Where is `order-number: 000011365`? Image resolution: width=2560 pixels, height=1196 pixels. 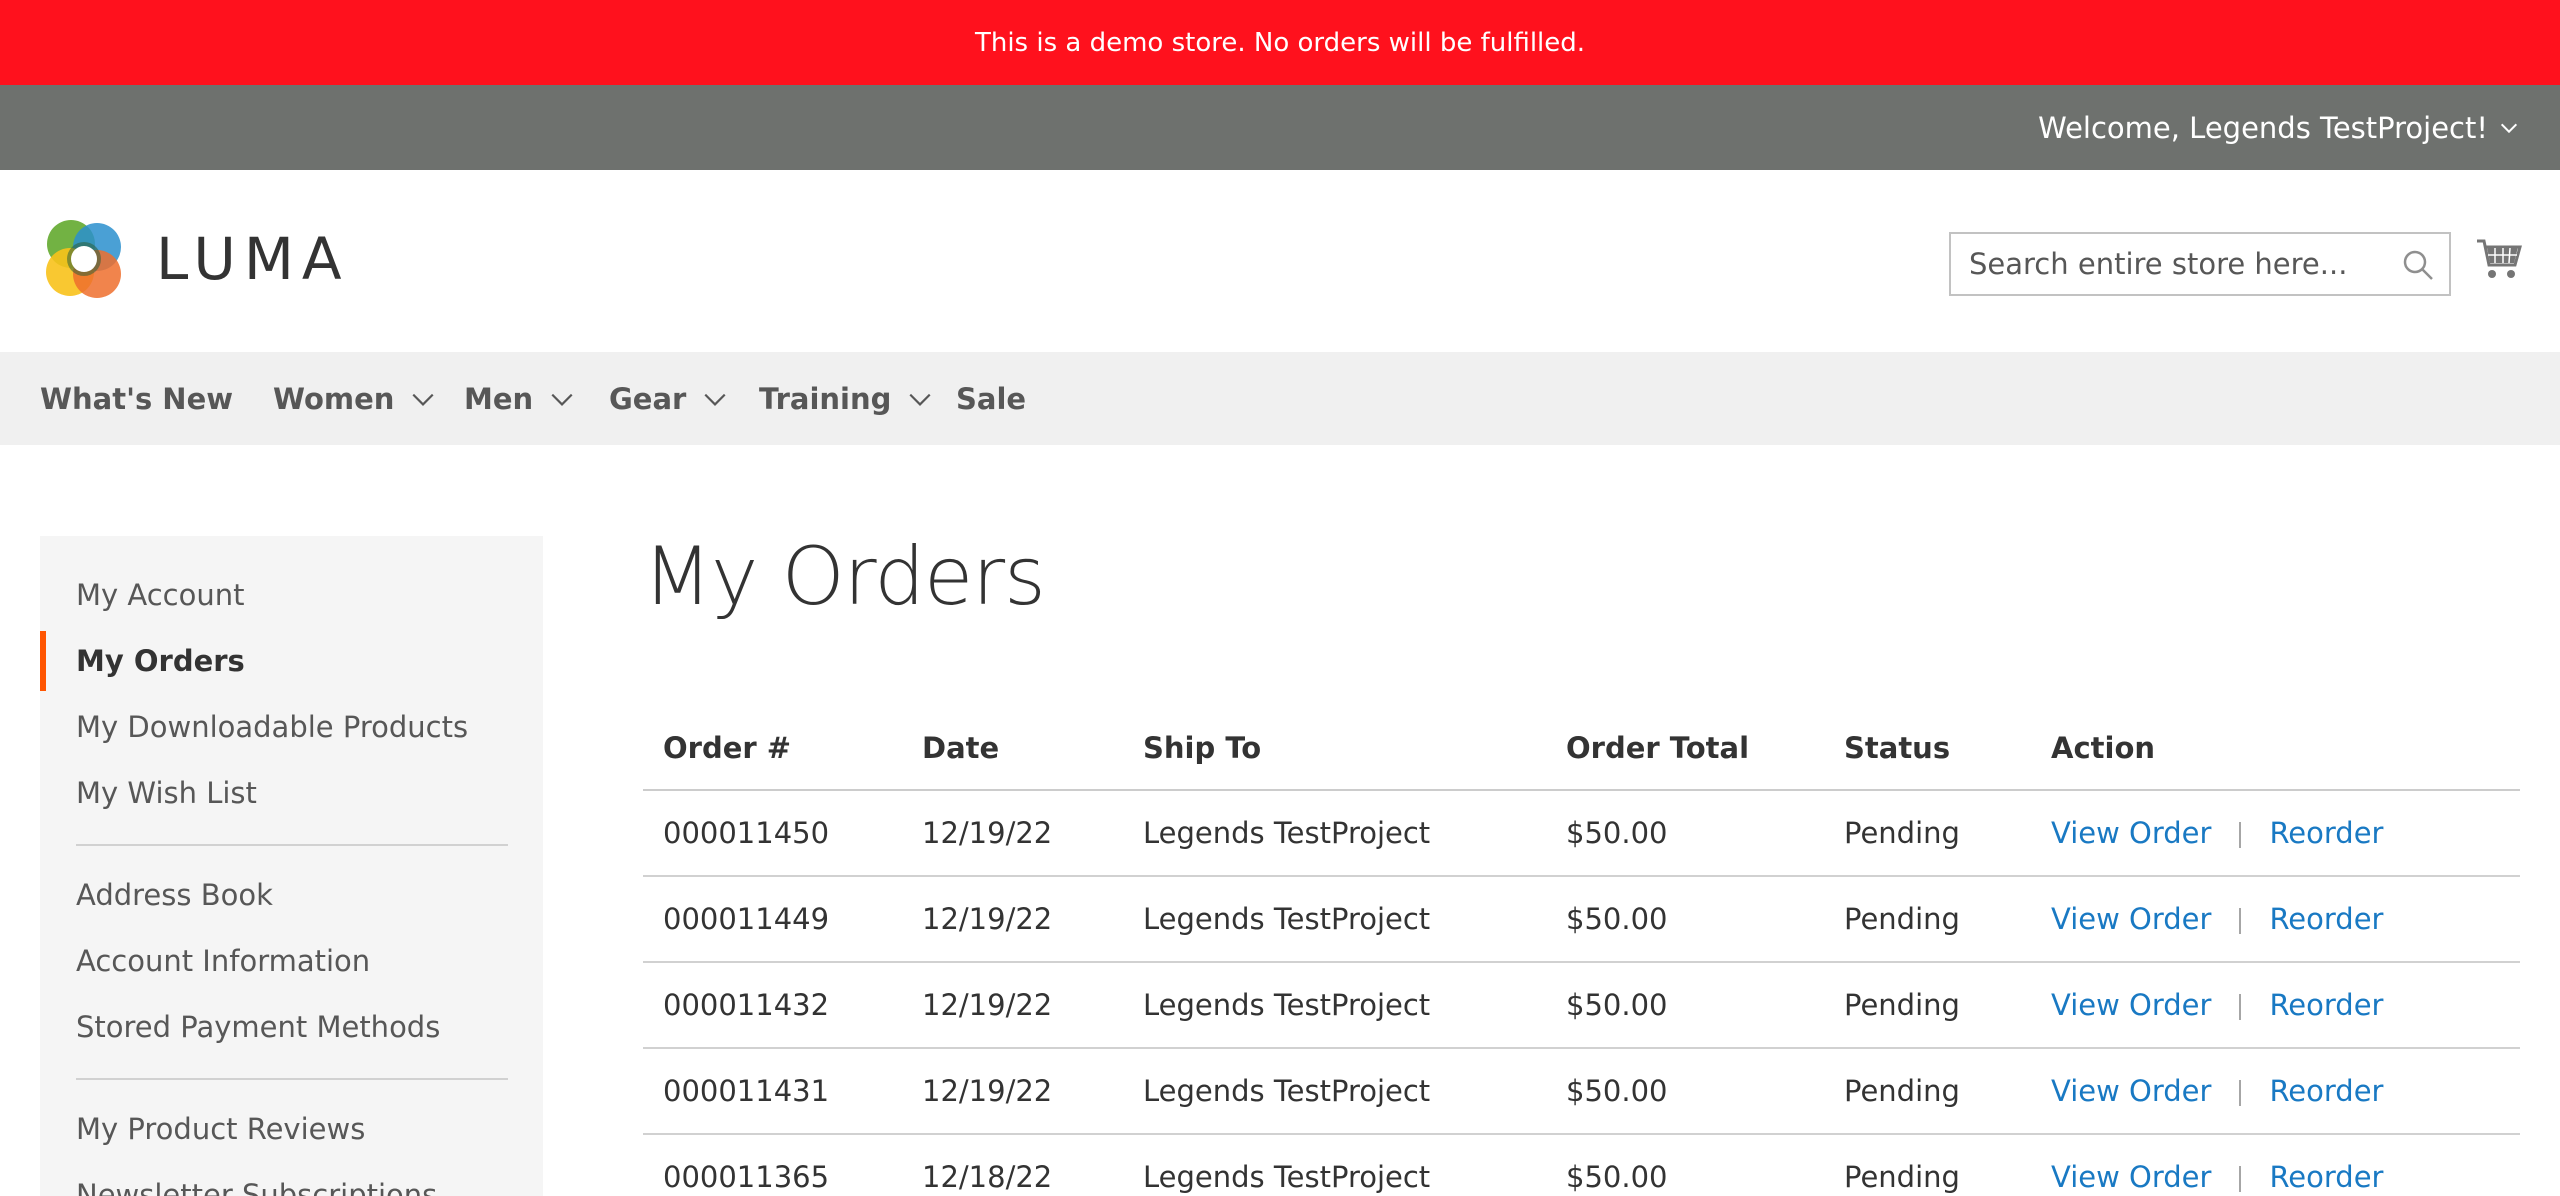
order-number: 000011365 is located at coordinates (772, 1165).